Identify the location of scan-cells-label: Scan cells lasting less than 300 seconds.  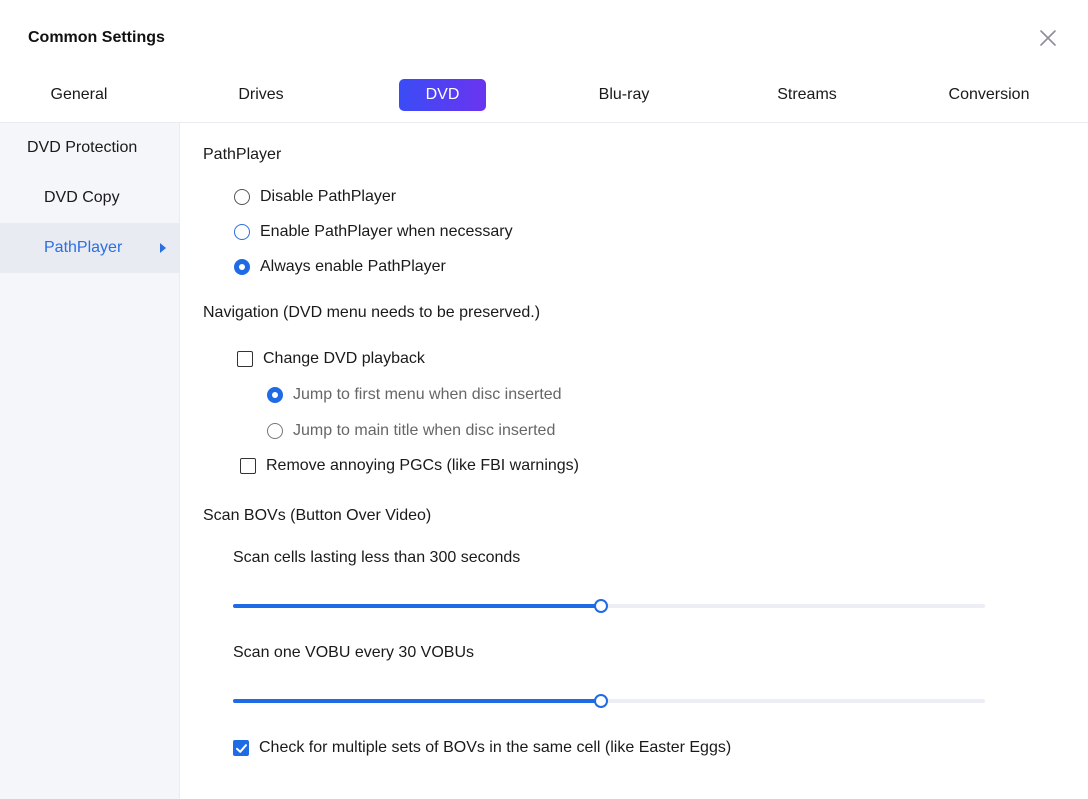
(377, 557).